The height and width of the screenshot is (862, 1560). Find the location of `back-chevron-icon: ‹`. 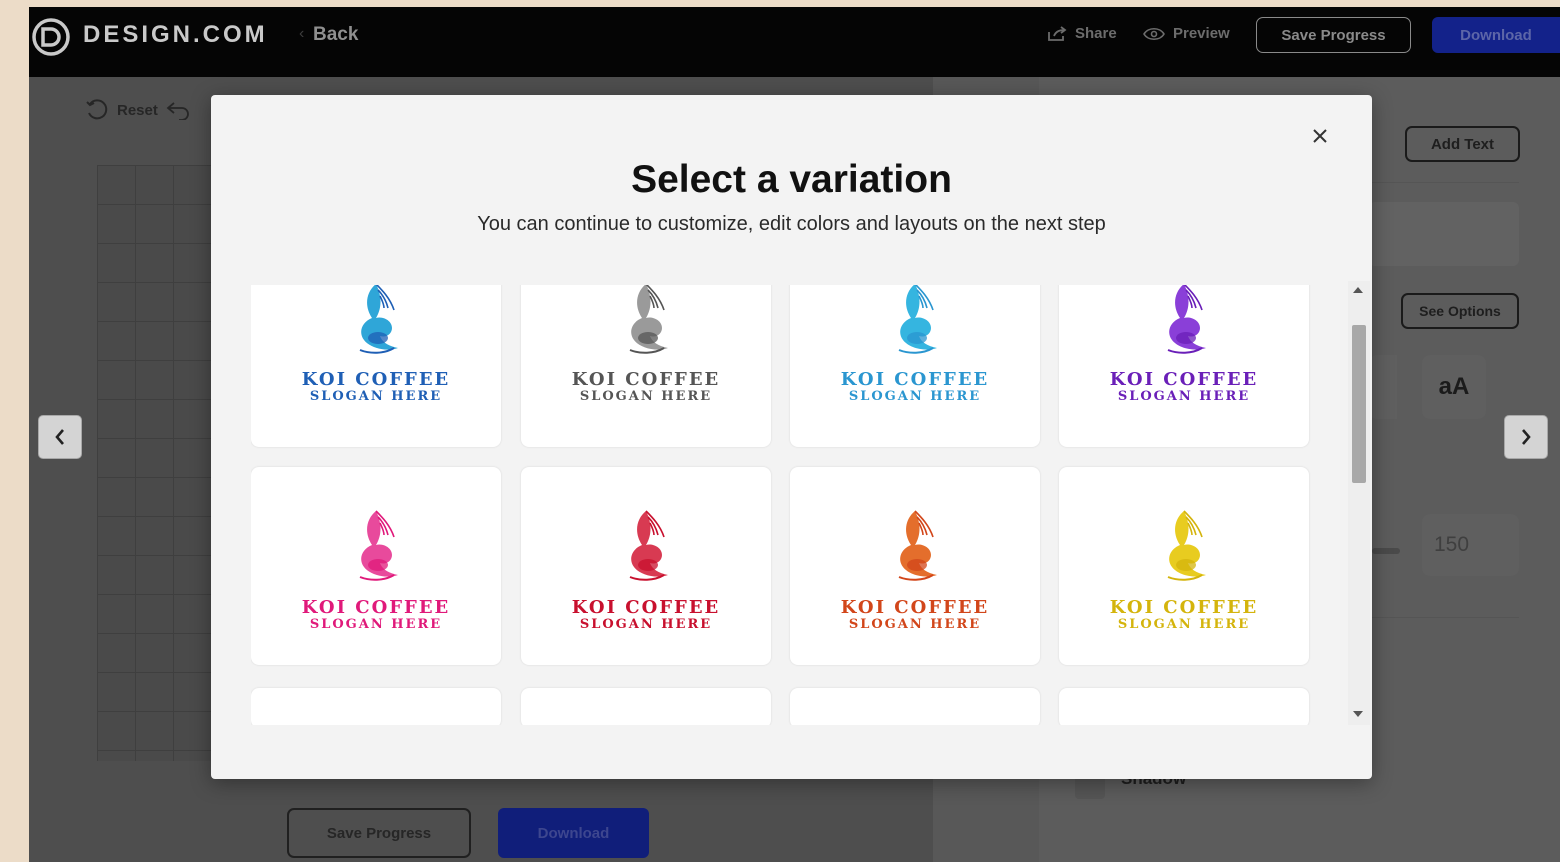

back-chevron-icon: ‹ is located at coordinates (302, 33).